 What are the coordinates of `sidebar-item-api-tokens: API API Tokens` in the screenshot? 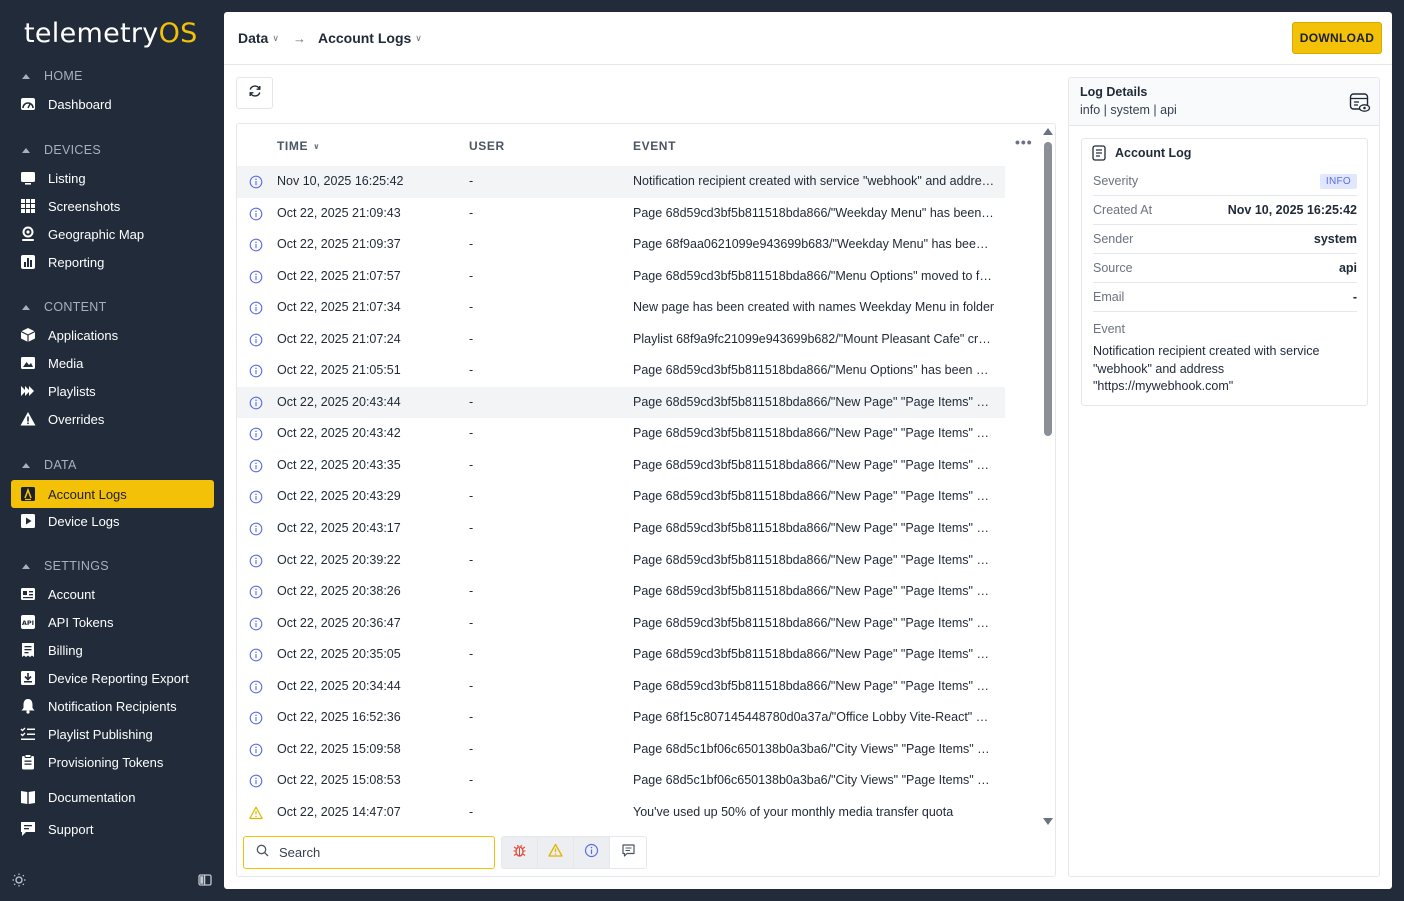 It's located at (112, 622).